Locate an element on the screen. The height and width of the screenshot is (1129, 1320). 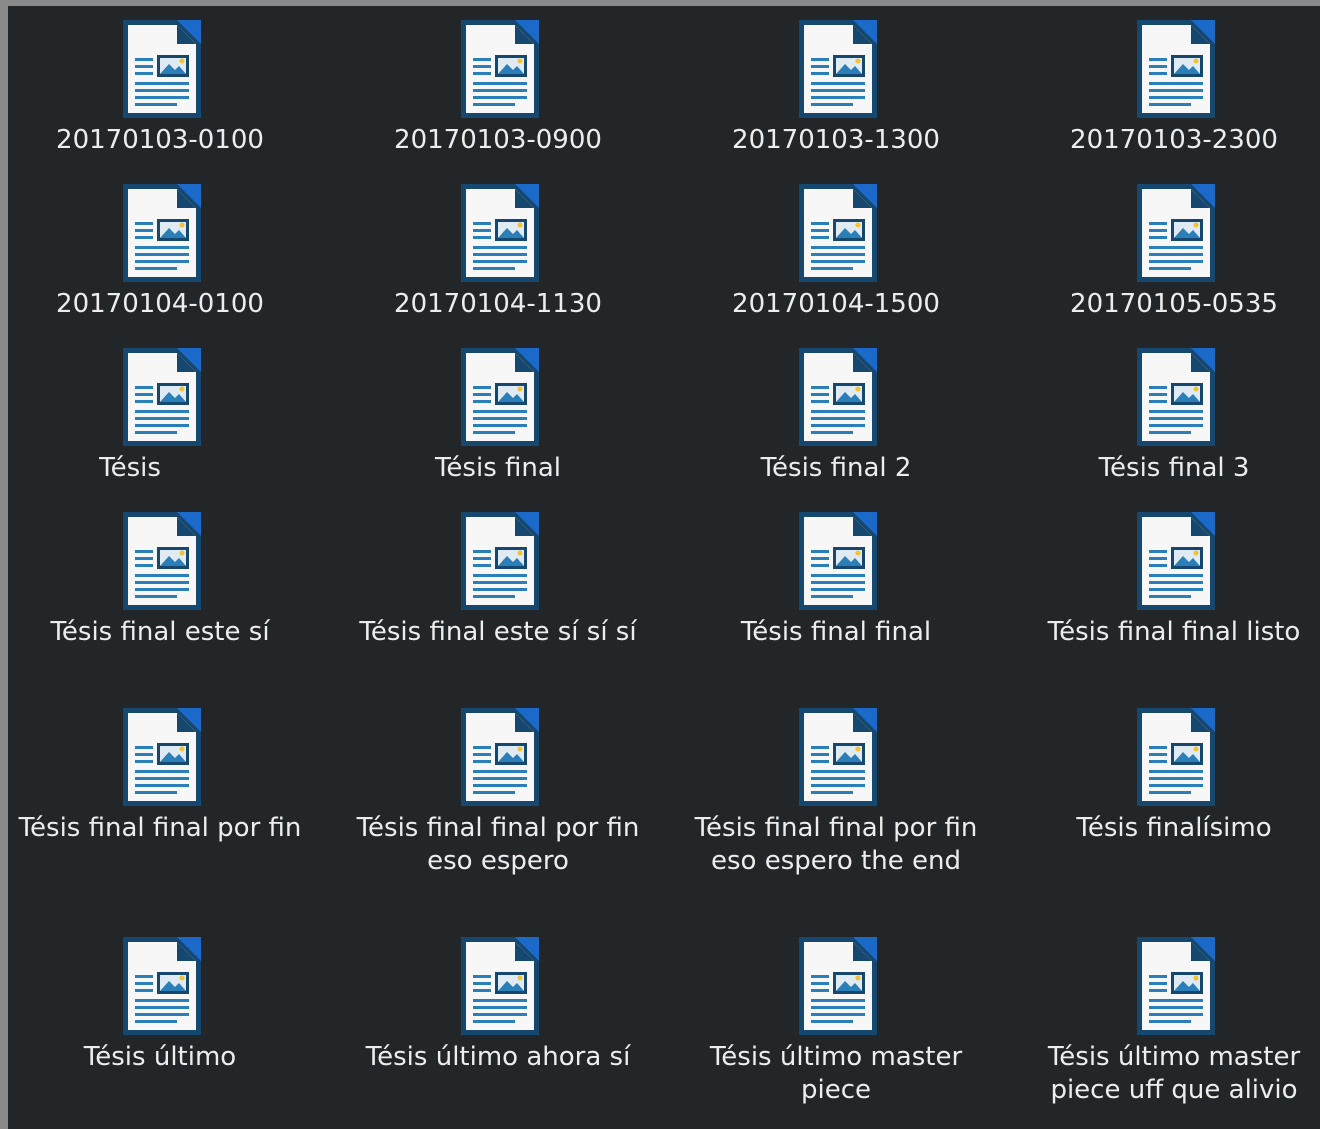
file-item: 20170104-1130 is located at coordinates (498, 249).